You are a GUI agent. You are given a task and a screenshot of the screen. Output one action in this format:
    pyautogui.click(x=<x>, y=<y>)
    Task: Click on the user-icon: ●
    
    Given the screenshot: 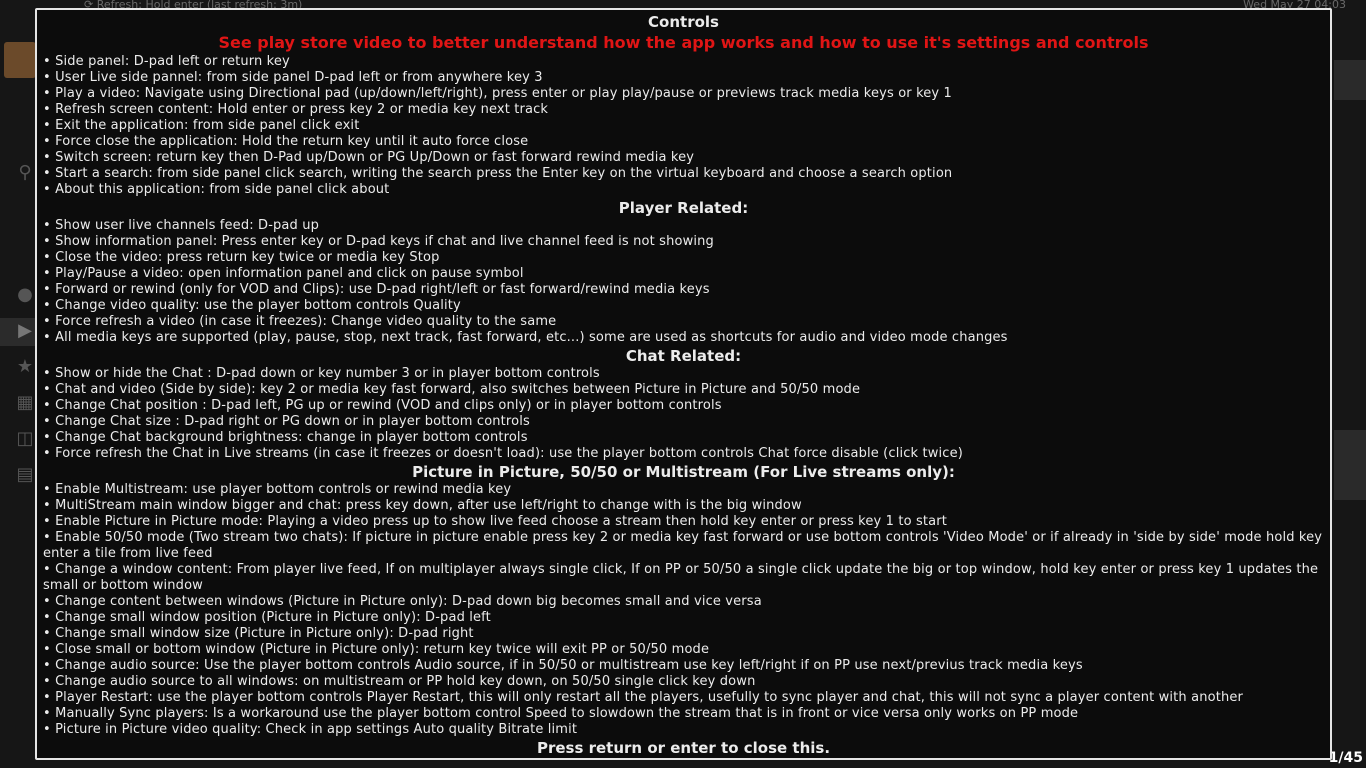 What is the action you would take?
    pyautogui.click(x=25, y=294)
    